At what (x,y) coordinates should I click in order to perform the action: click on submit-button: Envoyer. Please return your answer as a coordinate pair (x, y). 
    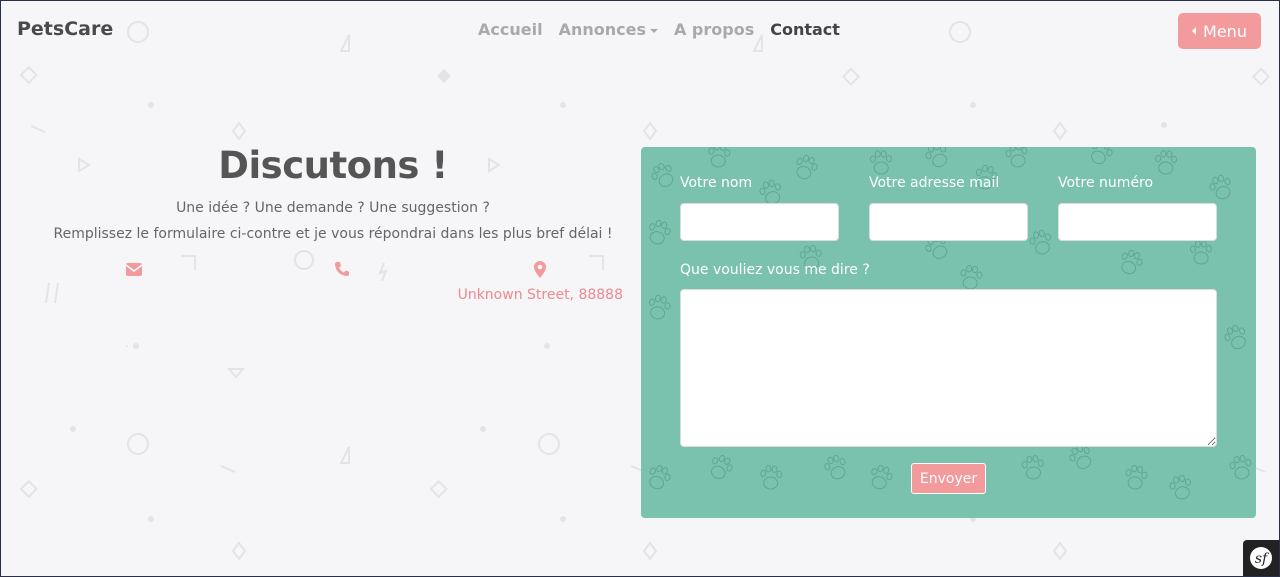
    Looking at the image, I should click on (948, 478).